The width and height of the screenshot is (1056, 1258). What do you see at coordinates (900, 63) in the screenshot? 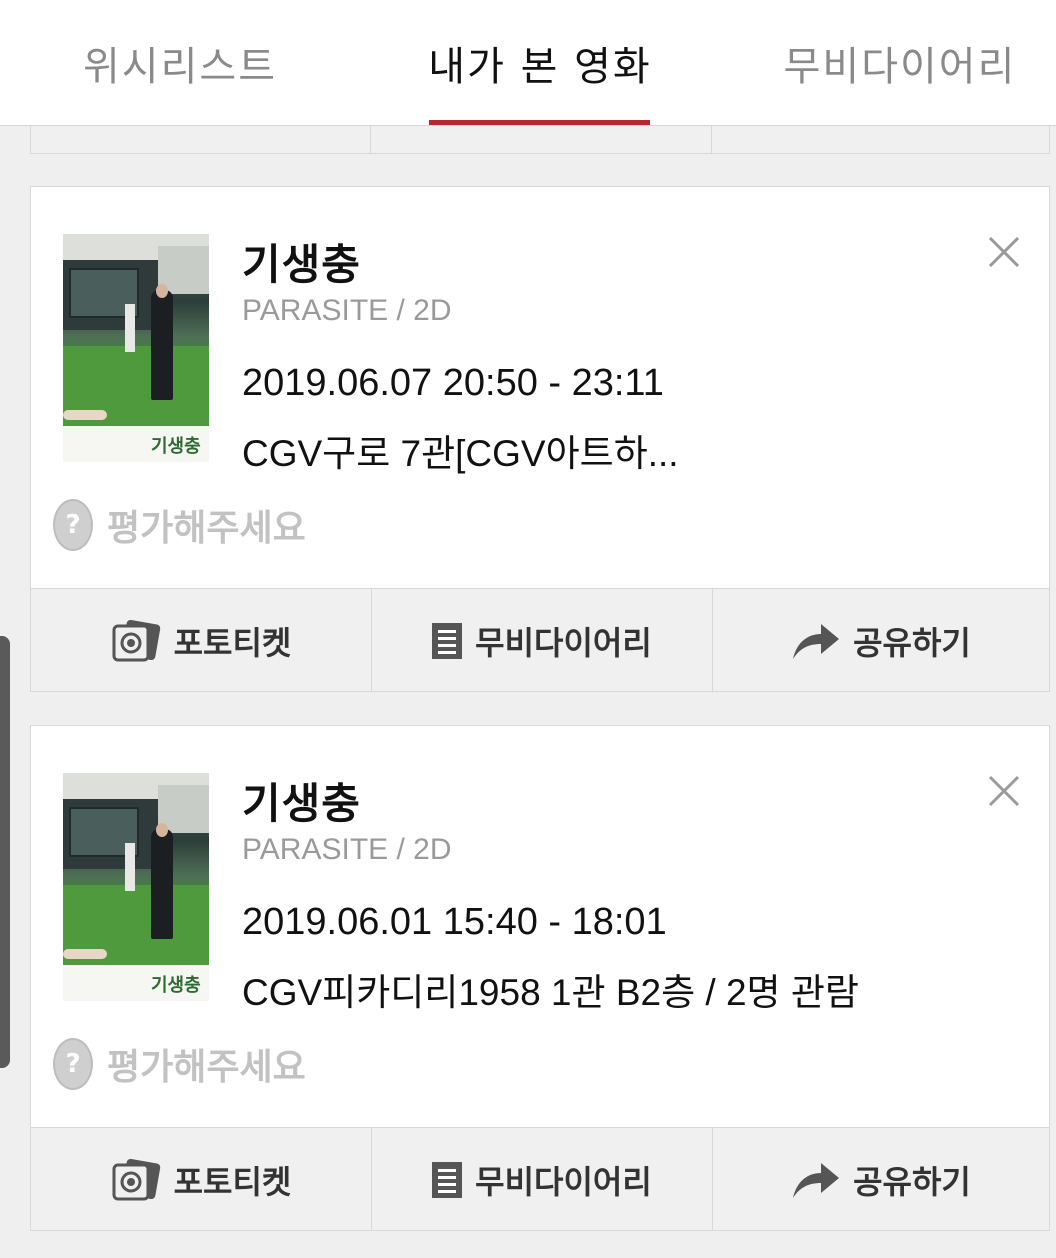
I see `tab-movie-diary: 무비다이어리` at bounding box center [900, 63].